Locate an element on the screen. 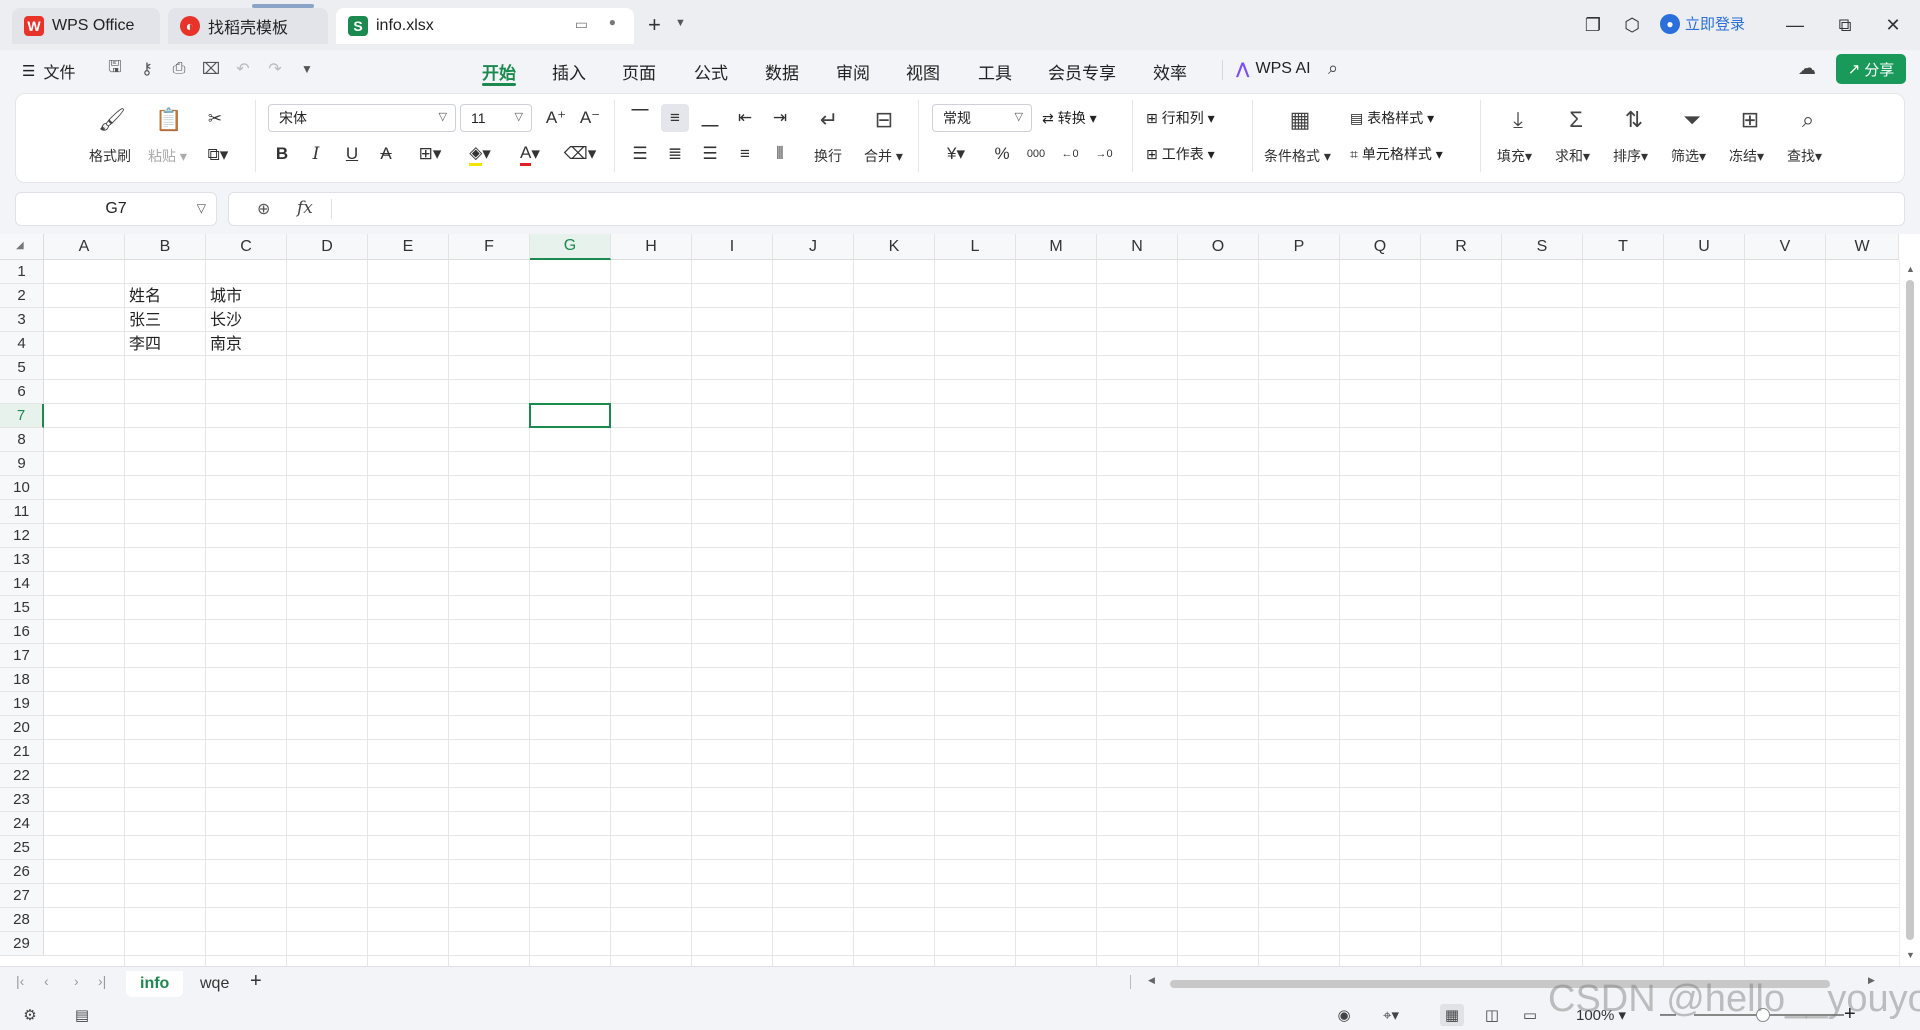 The width and height of the screenshot is (1920, 1030). paste-label: 粘贴 ▾ is located at coordinates (167, 156).